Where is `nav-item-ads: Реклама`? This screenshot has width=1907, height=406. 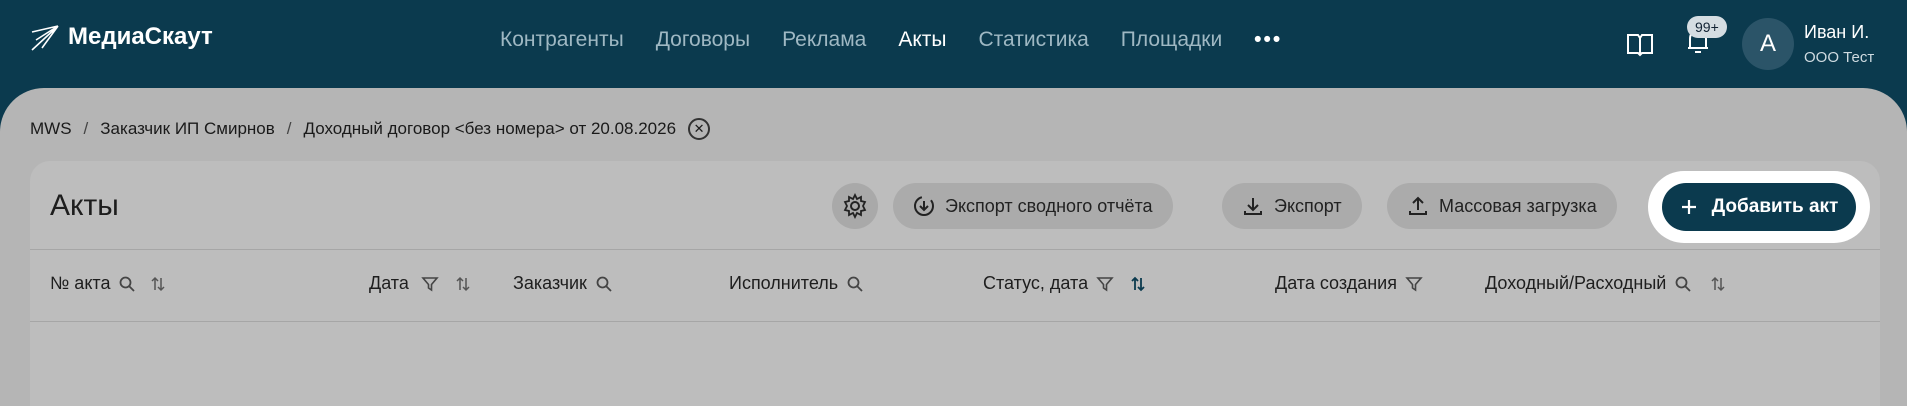
nav-item-ads: Реклама is located at coordinates (824, 40).